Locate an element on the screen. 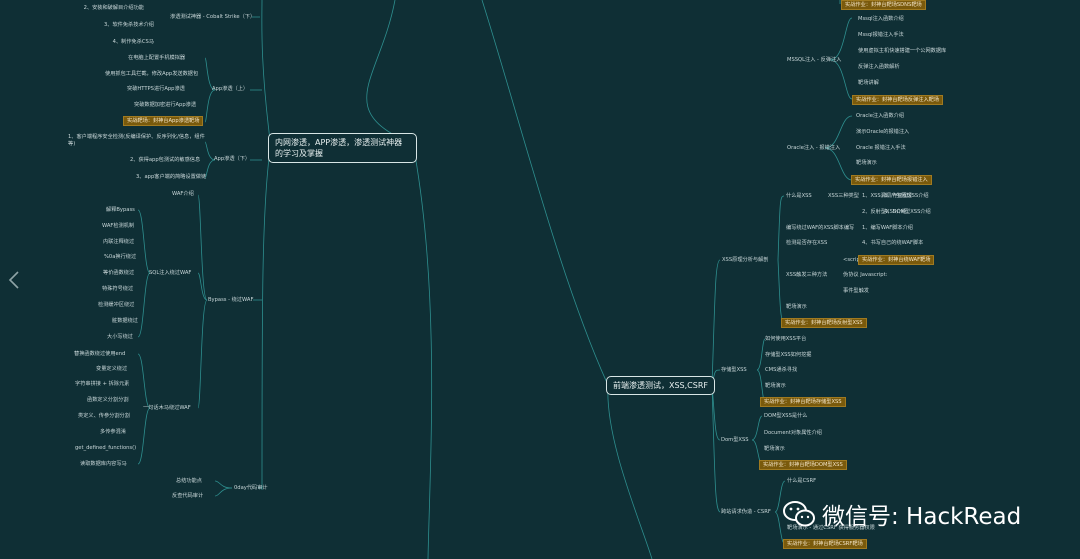  app-up-highlight: 实战靶场：封神台App渗透靶场 is located at coordinates (163, 121).